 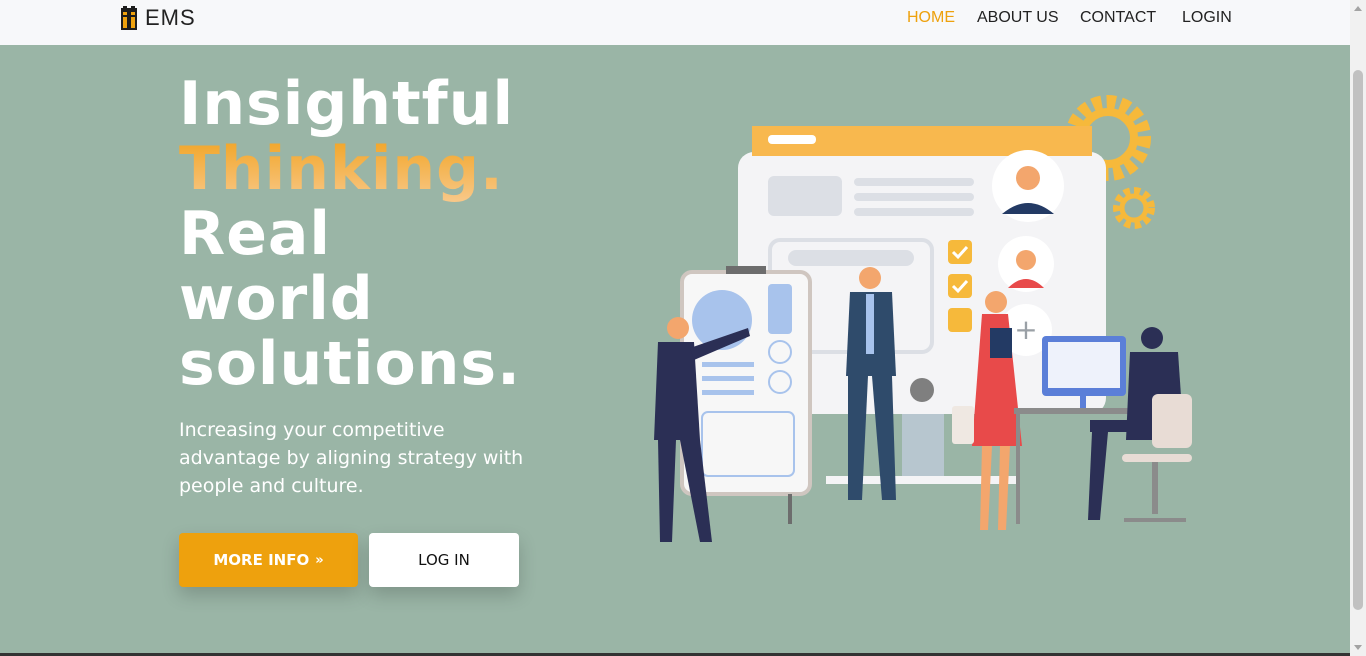 I want to click on hero-title-line-5: solutions., so click(x=350, y=364).